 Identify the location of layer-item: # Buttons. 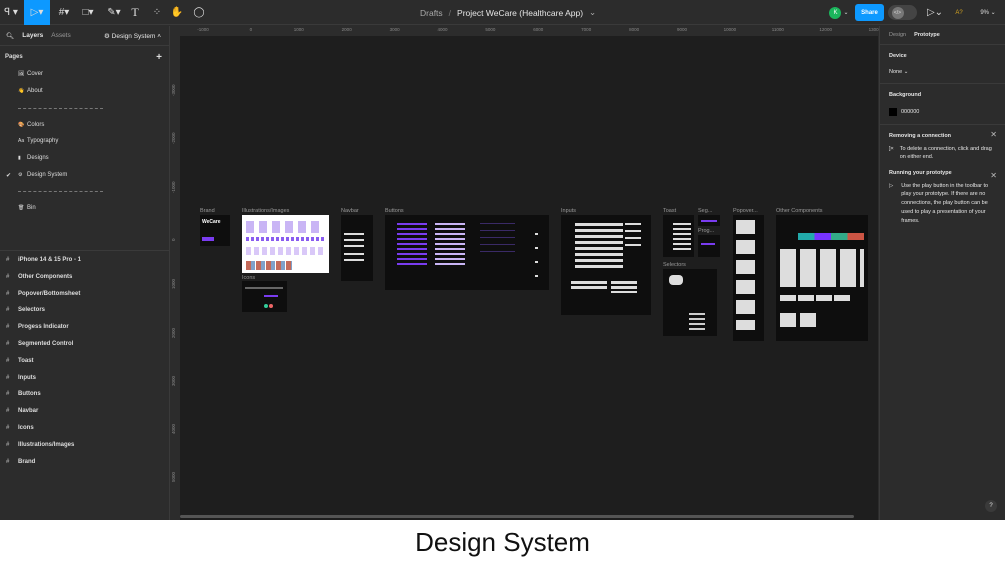
(85, 394).